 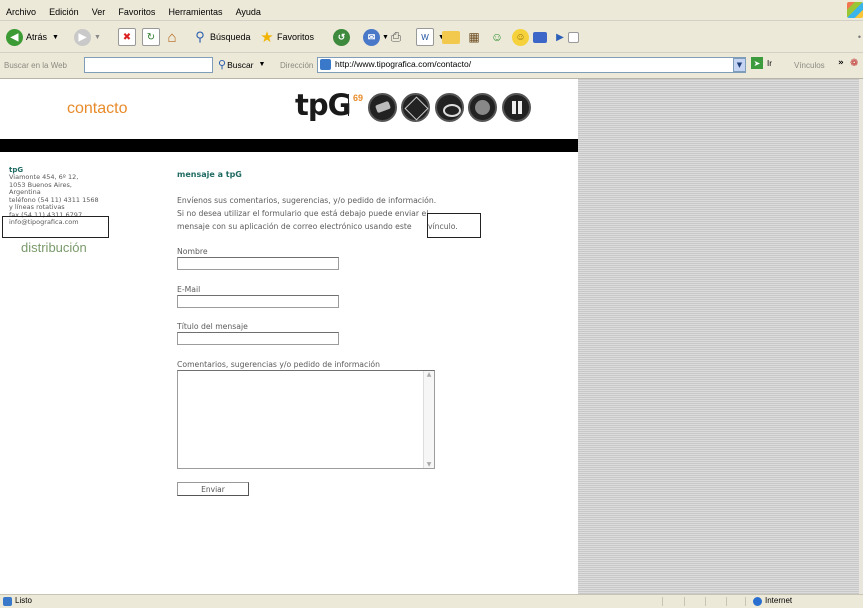 What do you see at coordinates (99, 9) in the screenshot?
I see `menu-ver: Ver` at bounding box center [99, 9].